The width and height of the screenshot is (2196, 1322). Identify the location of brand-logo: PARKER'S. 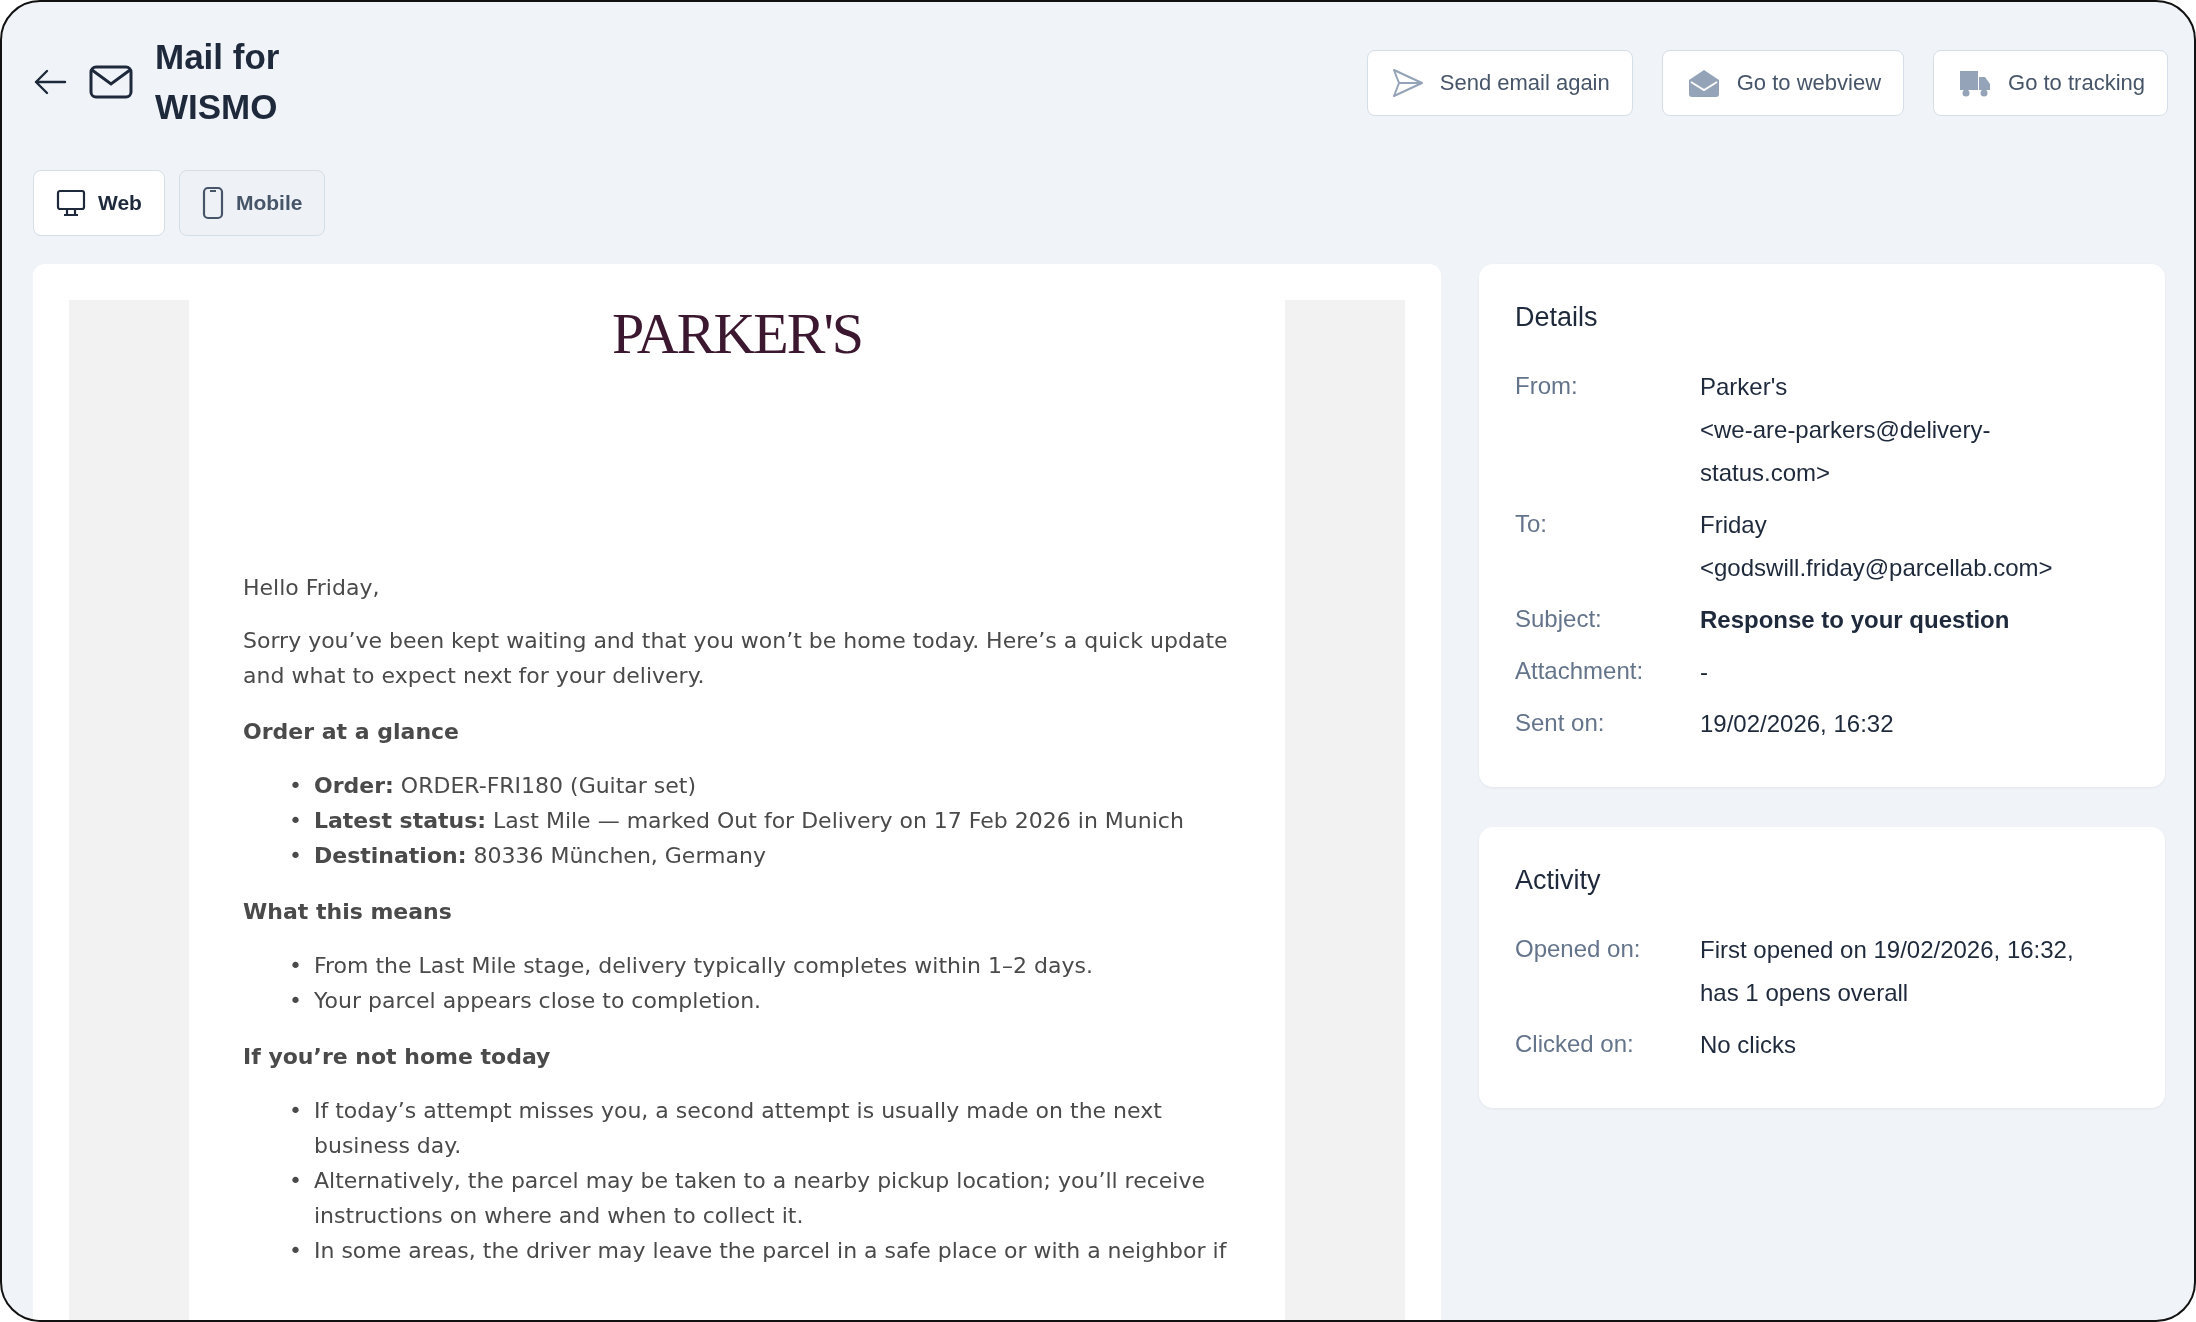
(737, 334).